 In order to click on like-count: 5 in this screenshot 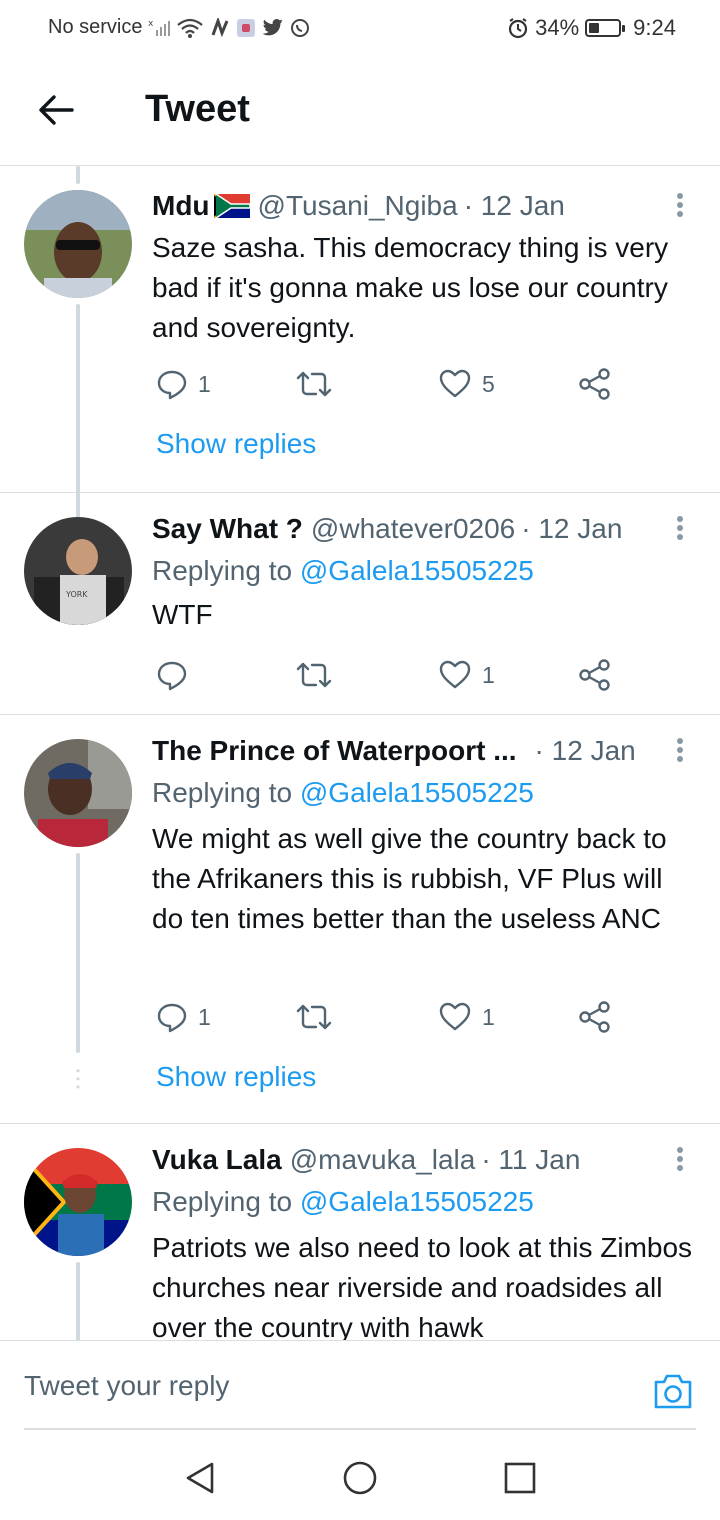, I will do `click(488, 383)`.